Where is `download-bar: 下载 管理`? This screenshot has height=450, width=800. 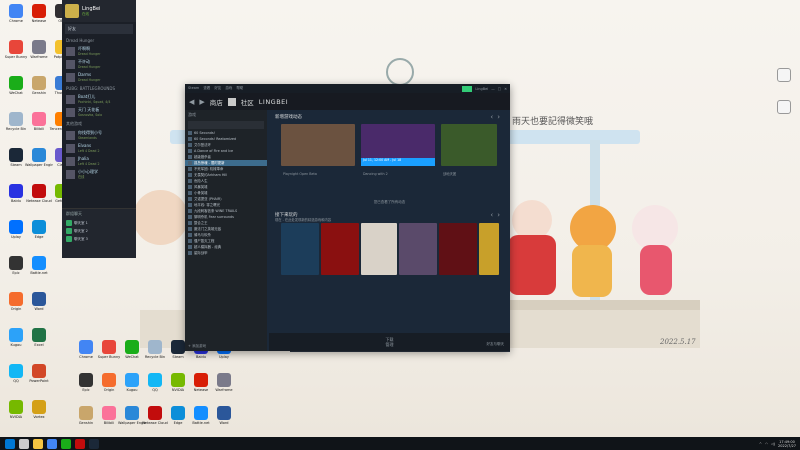
download-bar: 下载 管理 is located at coordinates (389, 342).